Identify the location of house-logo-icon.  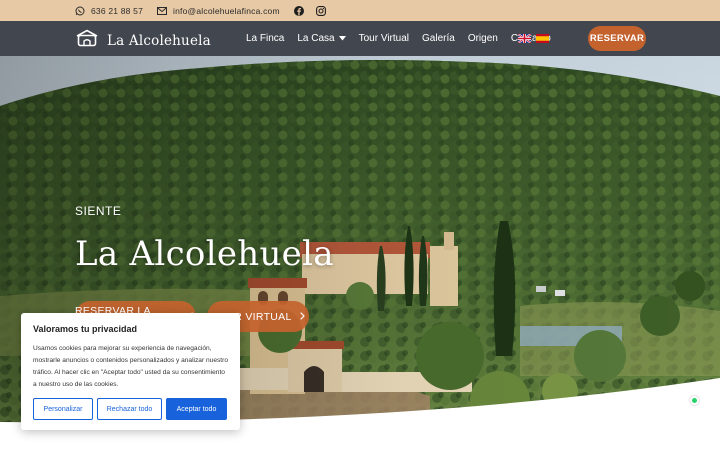
(87, 40).